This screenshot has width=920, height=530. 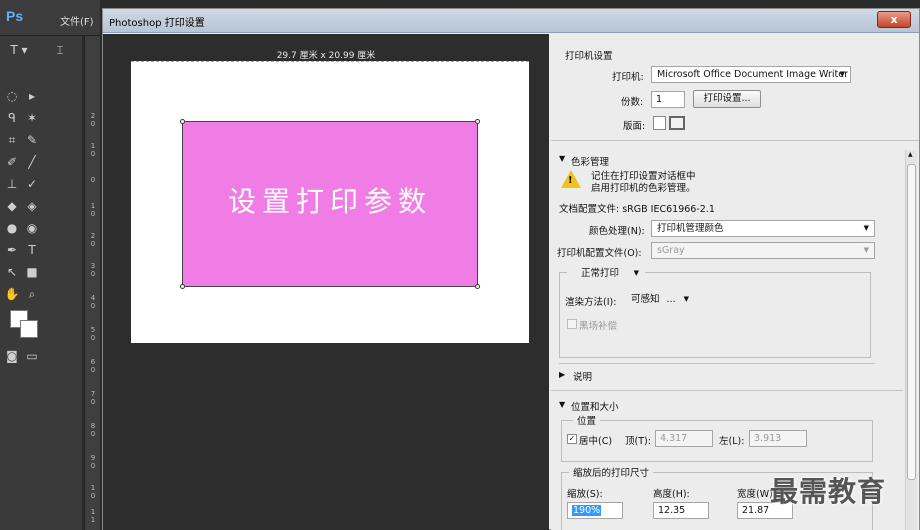 What do you see at coordinates (93, 116) in the screenshot?
I see `ruler-tick: 2` at bounding box center [93, 116].